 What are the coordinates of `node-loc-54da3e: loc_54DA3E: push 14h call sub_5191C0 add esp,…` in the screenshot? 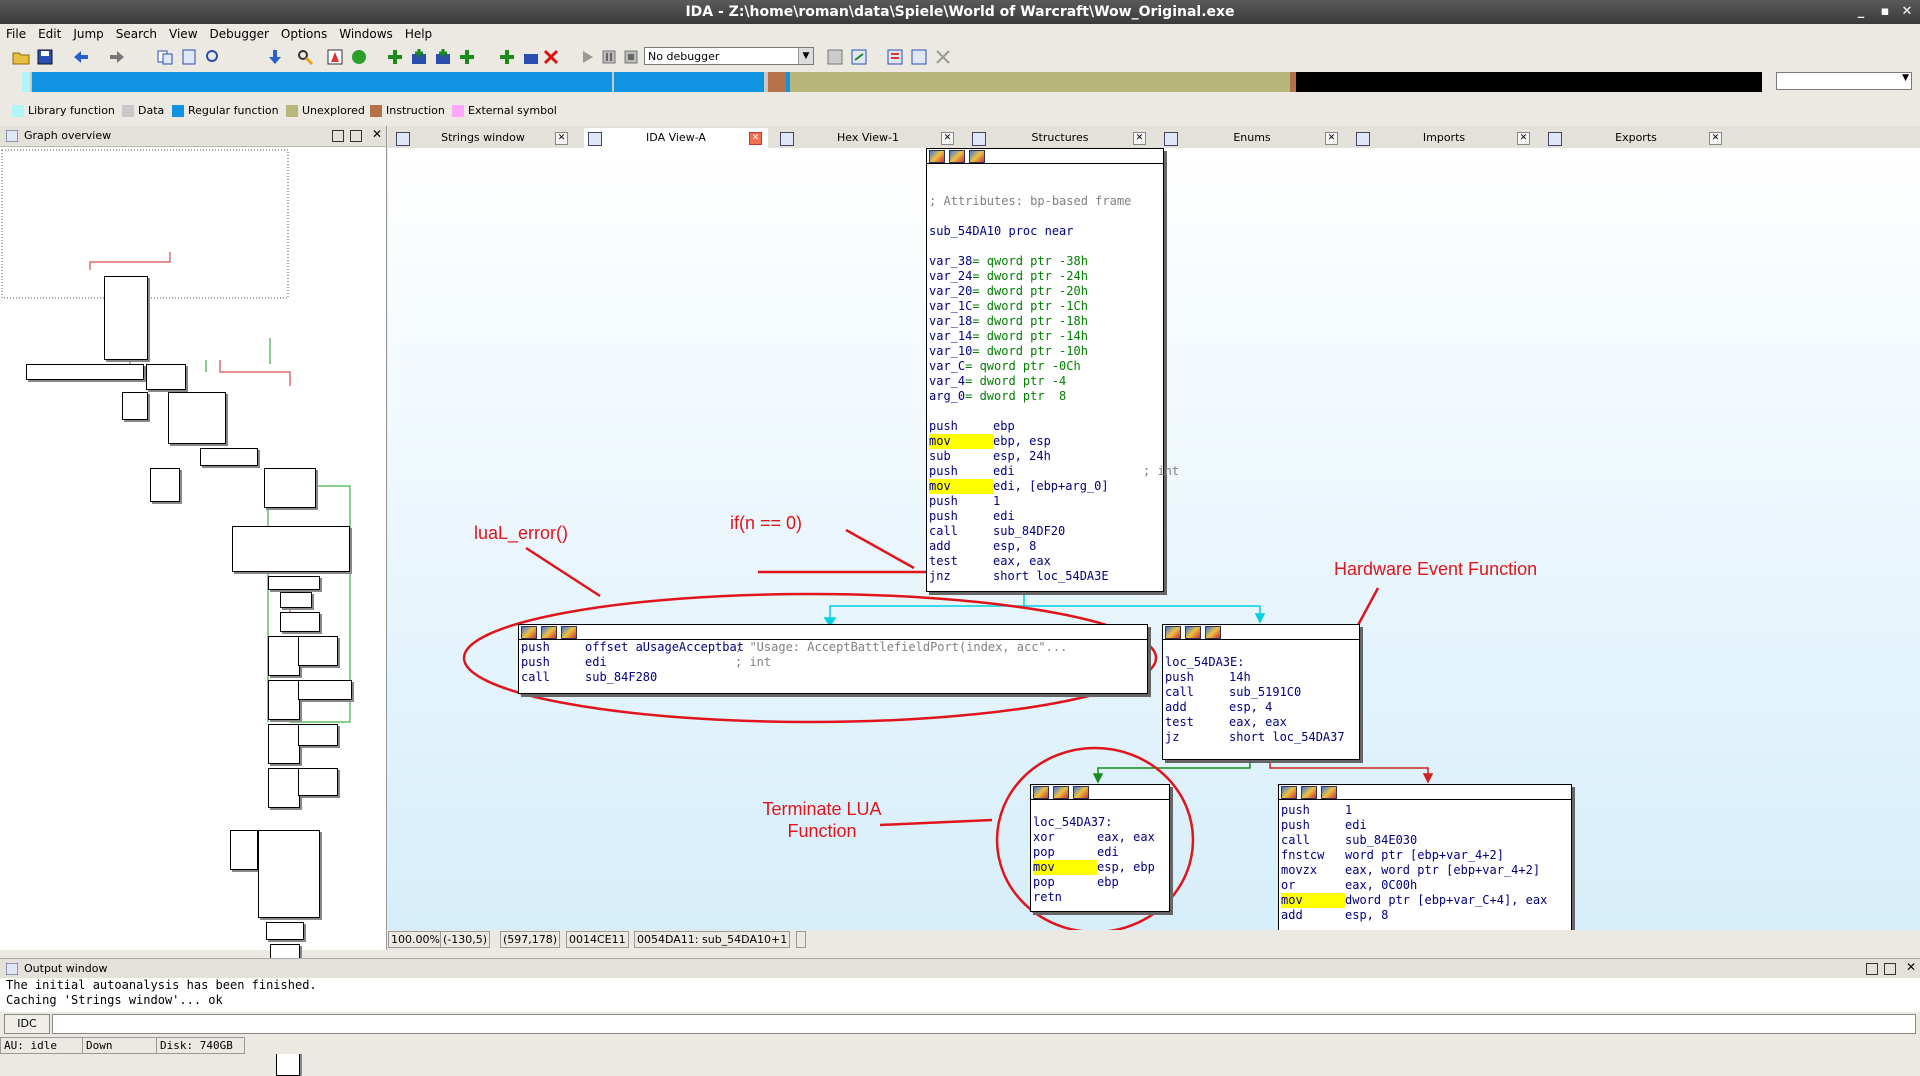 It's located at (1261, 692).